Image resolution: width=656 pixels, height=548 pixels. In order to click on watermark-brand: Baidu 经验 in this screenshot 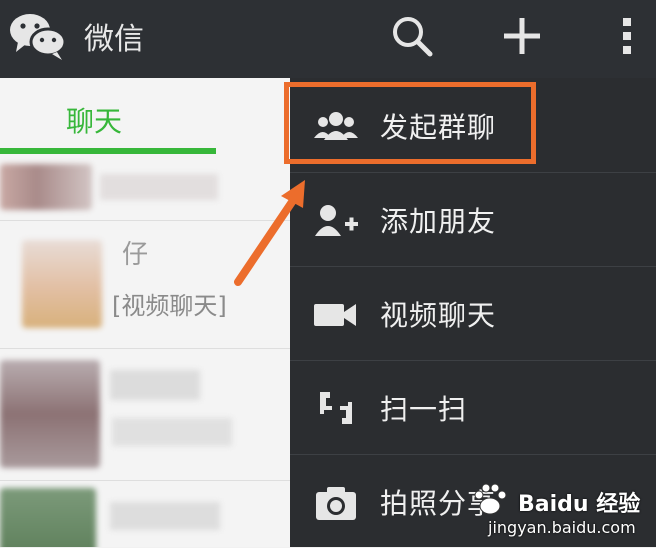, I will do `click(579, 504)`.